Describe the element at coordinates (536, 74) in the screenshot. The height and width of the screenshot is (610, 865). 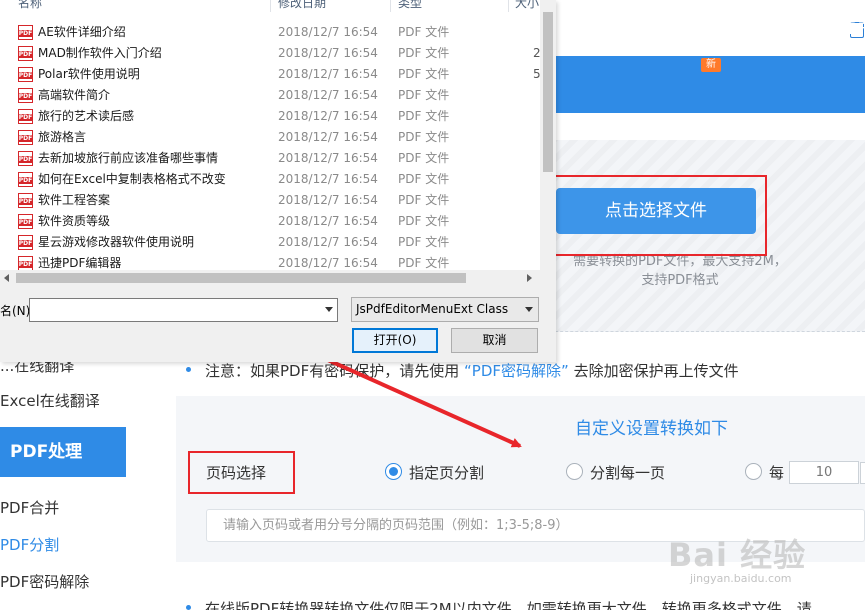
I see `file-size: 5` at that location.